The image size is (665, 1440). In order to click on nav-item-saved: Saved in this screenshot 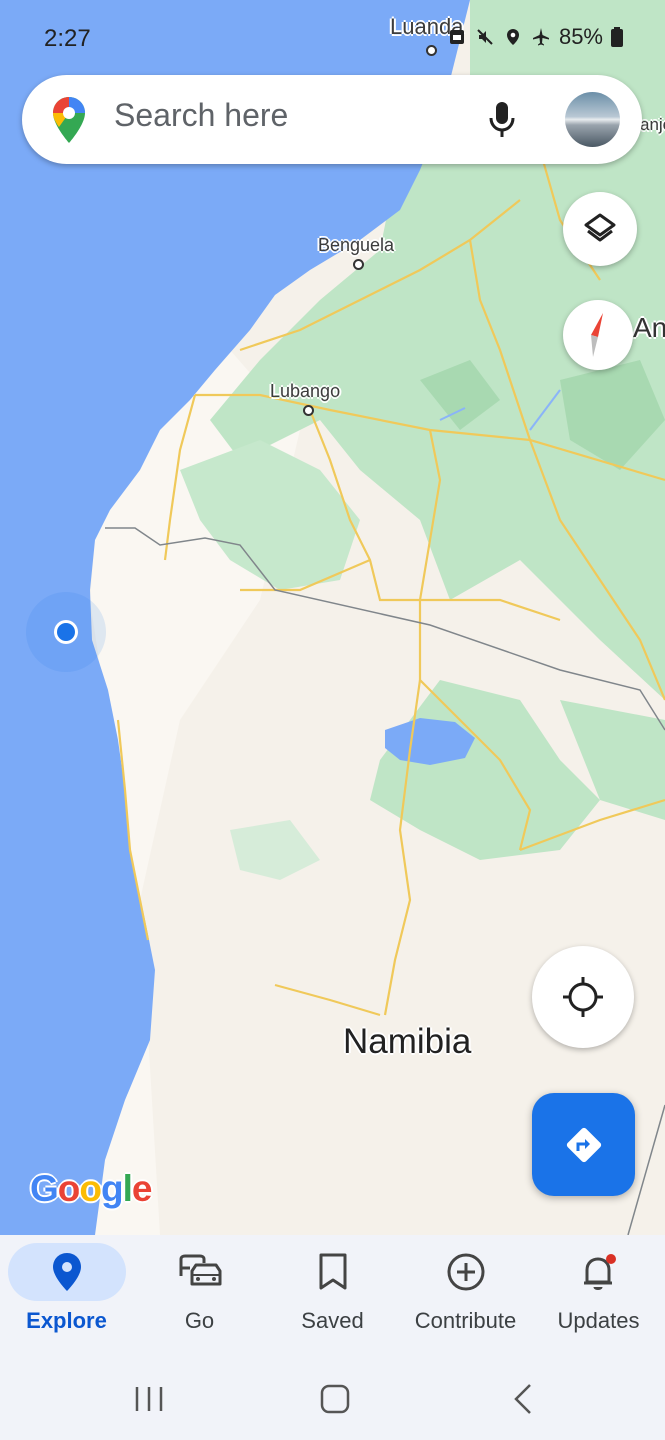, I will do `click(332, 1297)`.